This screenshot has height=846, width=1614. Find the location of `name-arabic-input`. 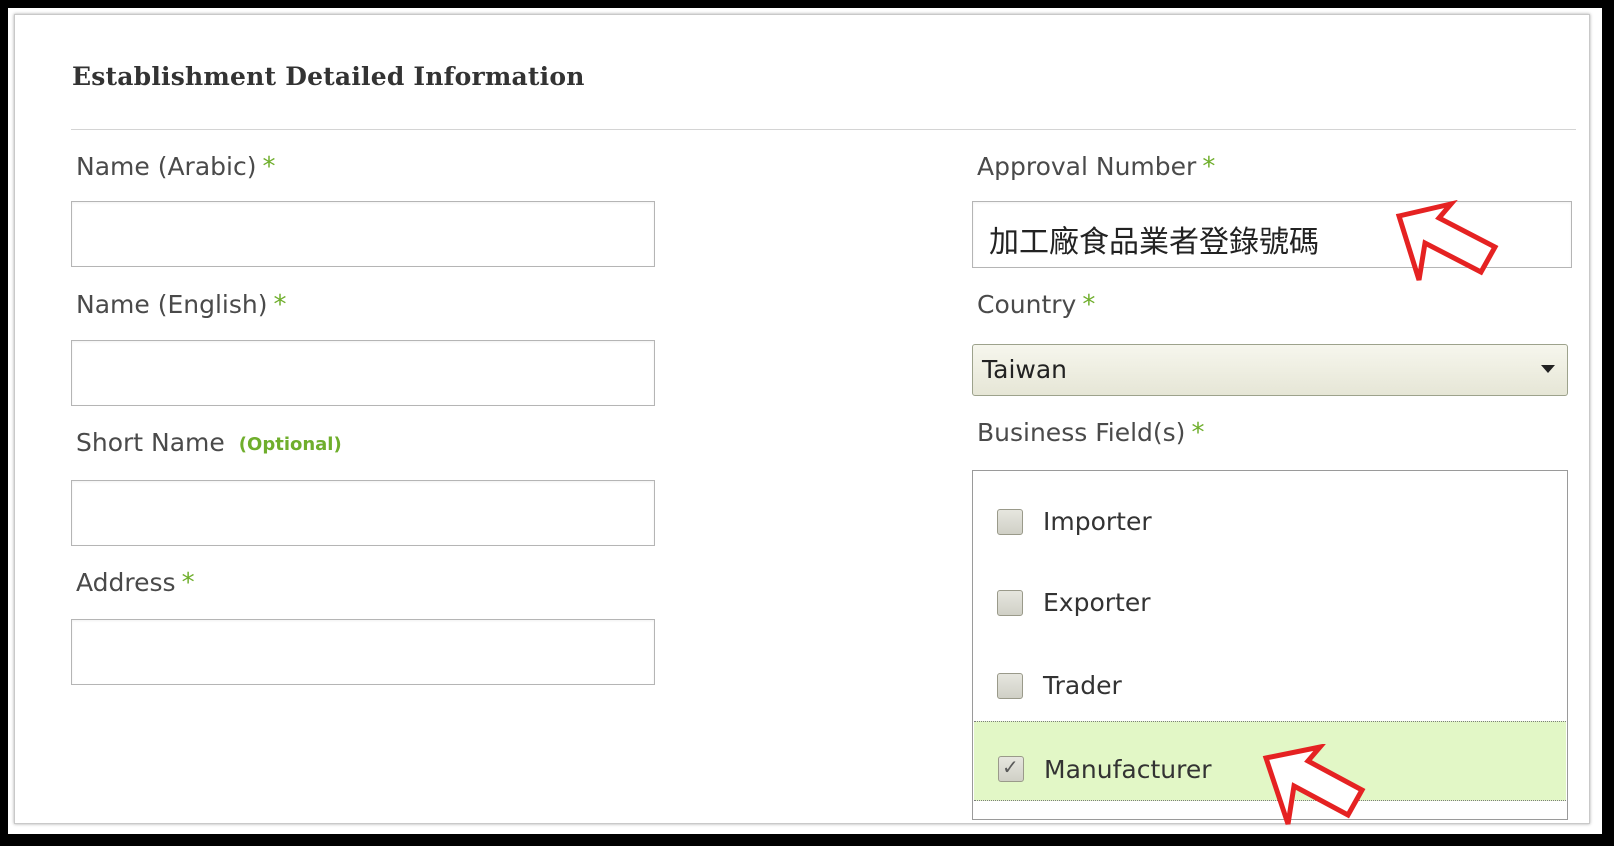

name-arabic-input is located at coordinates (363, 234).